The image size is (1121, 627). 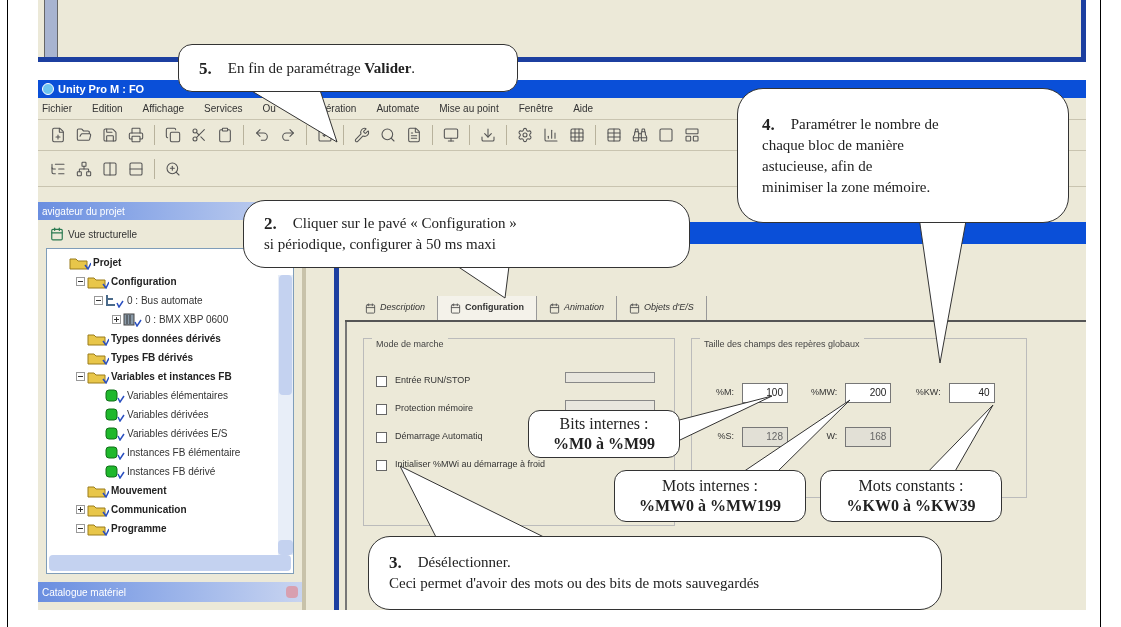 I want to click on tree-item: 0 : Bus automate, so click(x=165, y=300).